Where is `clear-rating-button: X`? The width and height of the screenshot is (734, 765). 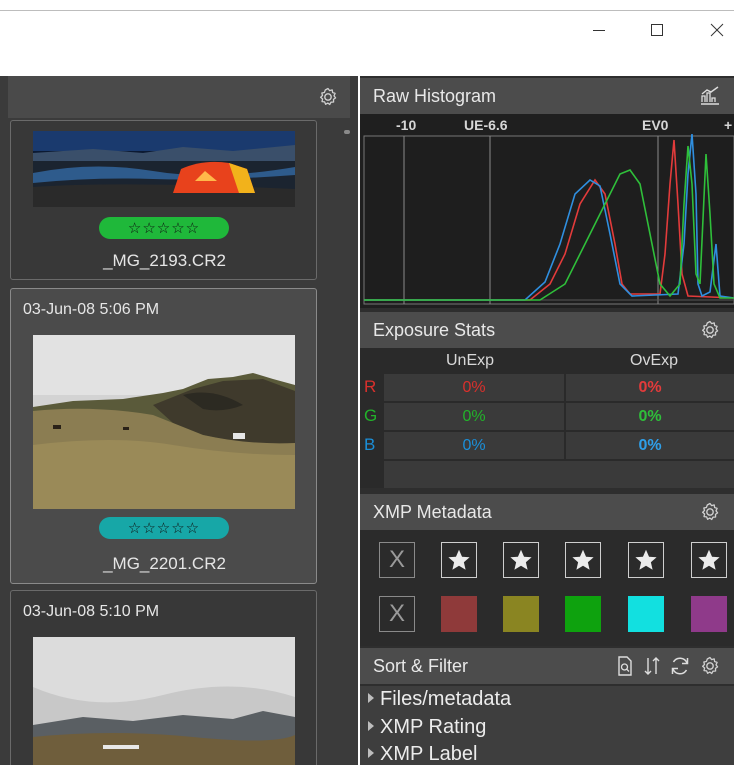 clear-rating-button: X is located at coordinates (397, 560).